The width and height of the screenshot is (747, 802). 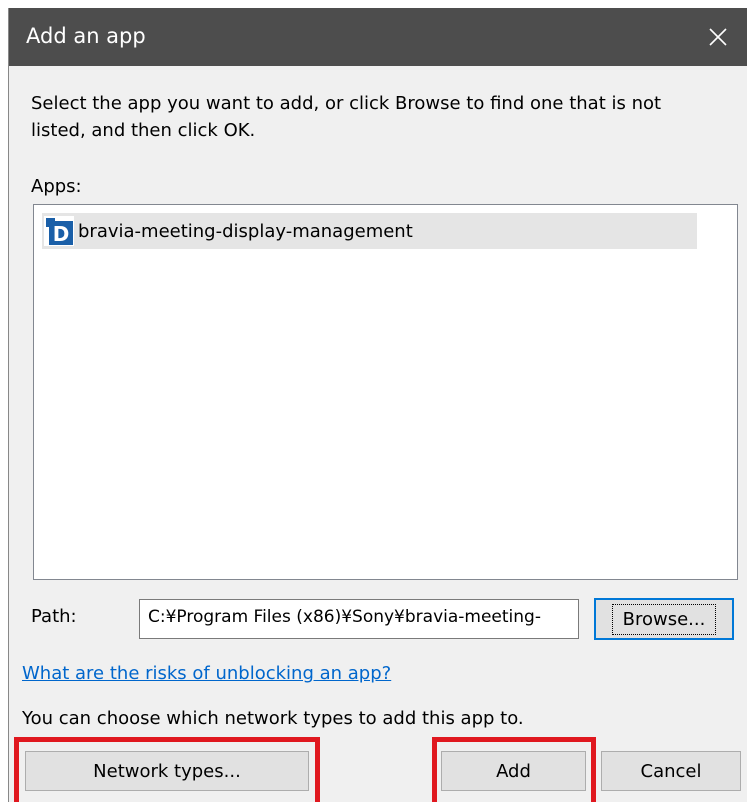 I want to click on svg-text: D, so click(x=61, y=234).